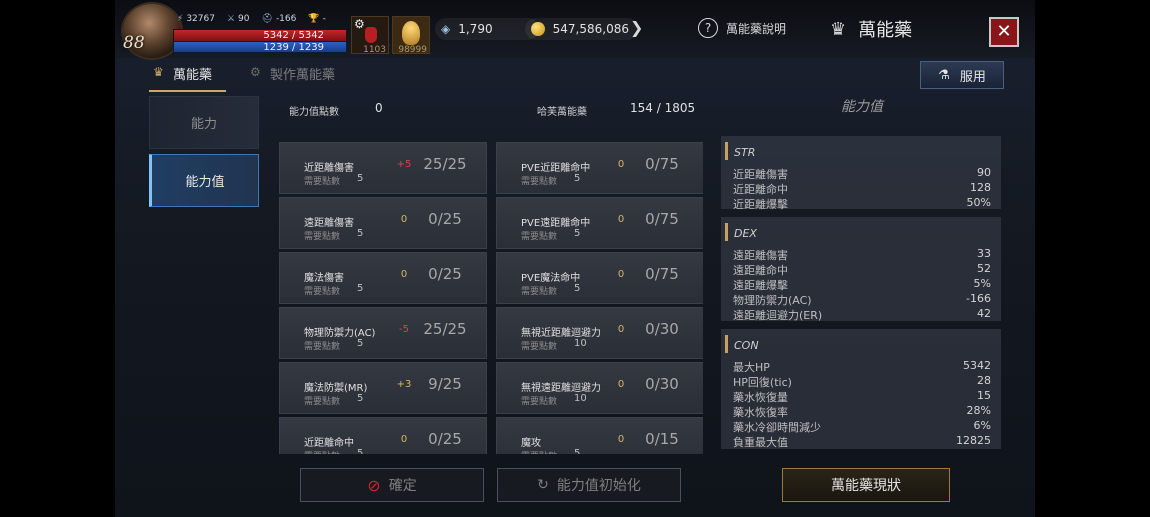 The image size is (1150, 517). What do you see at coordinates (599, 388) in the screenshot?
I see `stat-card: 無視遠距離迴避力 需要點數 10 0 0/30` at bounding box center [599, 388].